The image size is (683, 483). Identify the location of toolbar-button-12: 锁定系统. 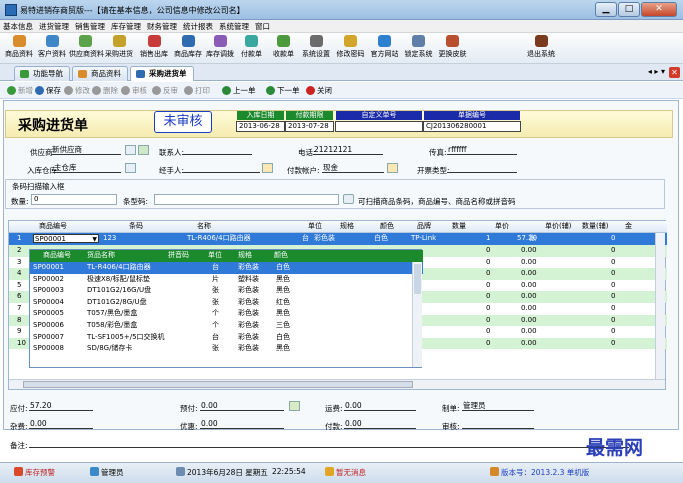
(418, 48).